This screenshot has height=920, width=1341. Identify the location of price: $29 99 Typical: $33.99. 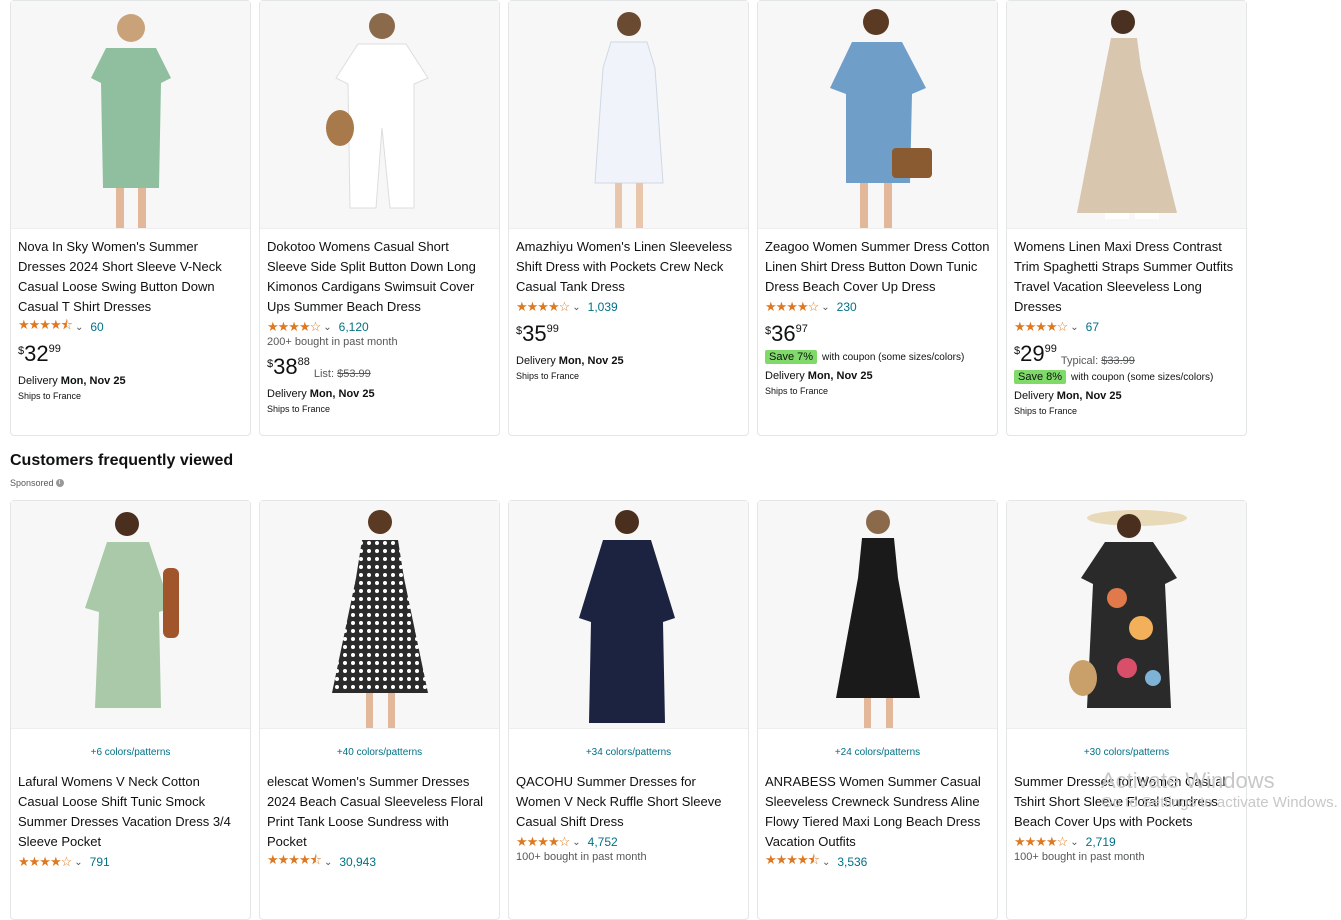
(1126, 355).